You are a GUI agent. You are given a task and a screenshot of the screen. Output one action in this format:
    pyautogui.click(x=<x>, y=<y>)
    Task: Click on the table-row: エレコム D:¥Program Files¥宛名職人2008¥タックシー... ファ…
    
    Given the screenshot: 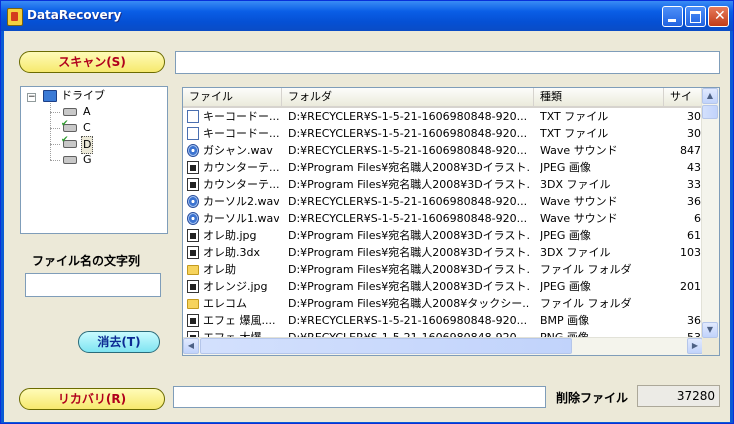 What is the action you would take?
    pyautogui.click(x=443, y=303)
    